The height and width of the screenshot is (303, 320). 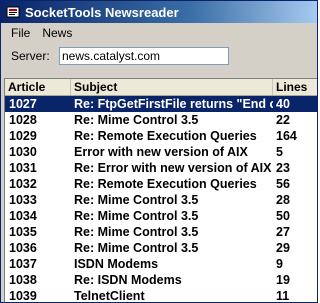 I want to click on list-item: 1034 Re: Mime Control 3.5 50, so click(x=161, y=216).